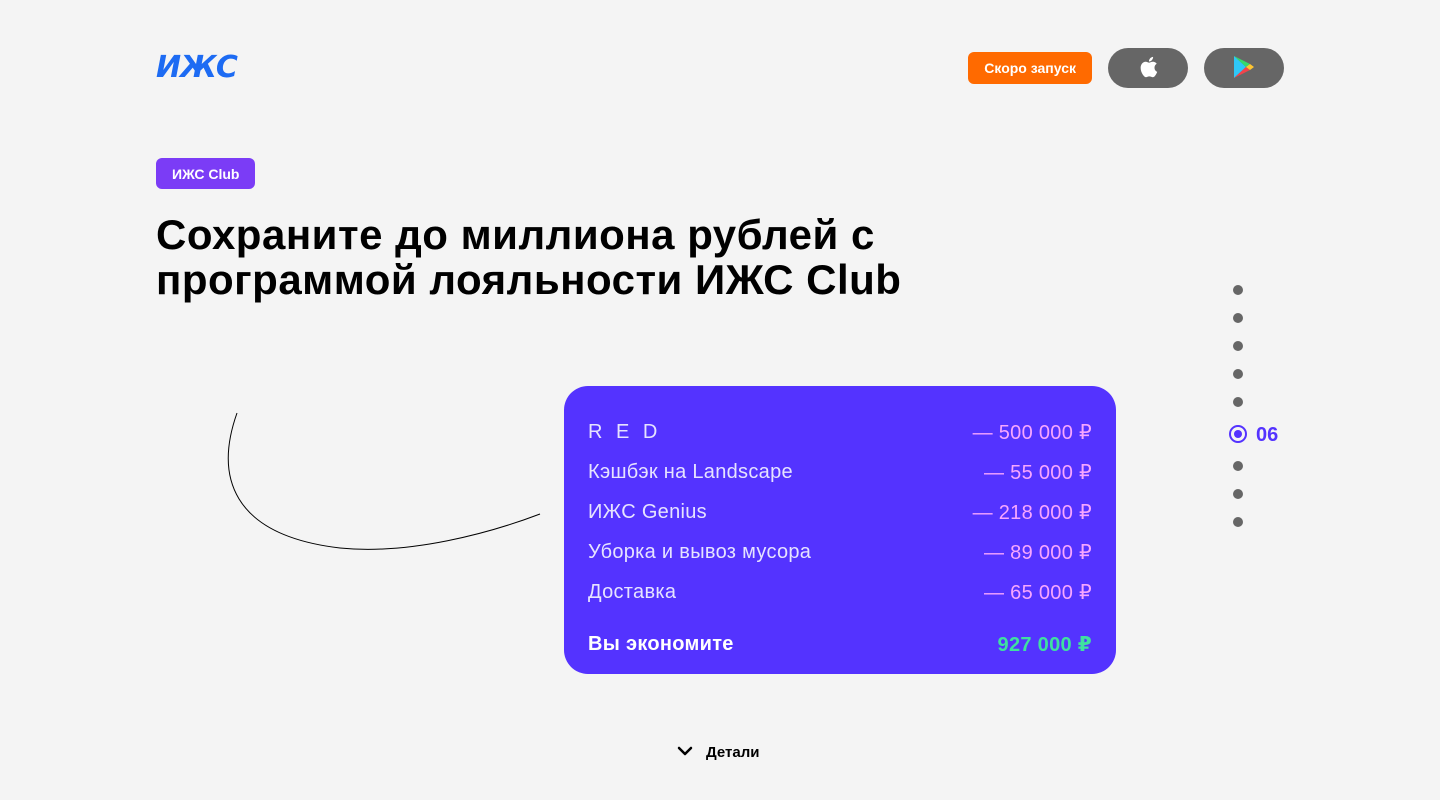 This screenshot has width=1440, height=800. I want to click on savings-row-value: — 500 000 ₽, so click(1032, 432).